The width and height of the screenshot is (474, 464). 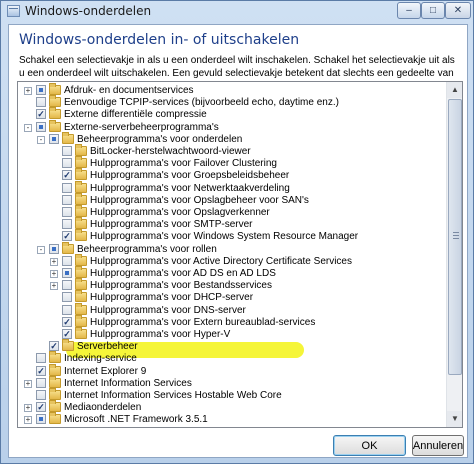 I want to click on close-button: ✕, so click(x=458, y=10).